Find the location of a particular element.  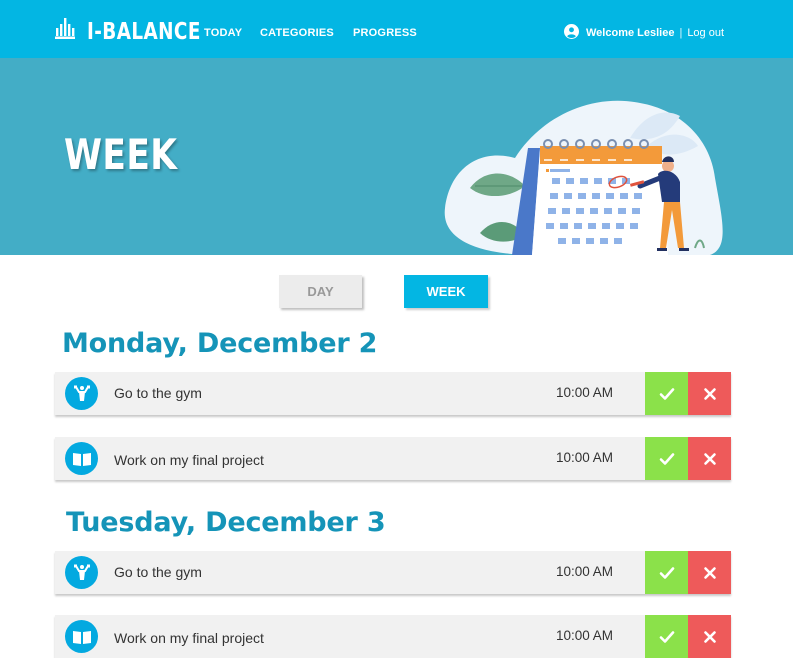

logout-link: Log out is located at coordinates (705, 33).